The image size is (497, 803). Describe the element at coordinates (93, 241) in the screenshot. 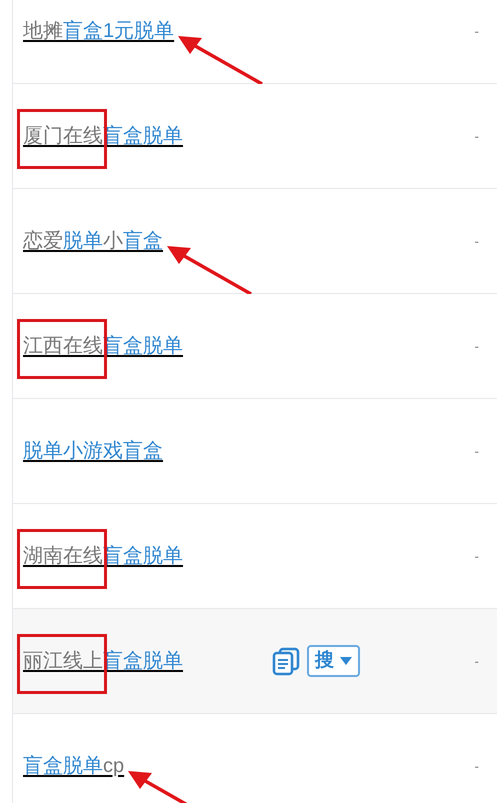

I see `keyword-link: 恋爱脱单小盲盒` at that location.